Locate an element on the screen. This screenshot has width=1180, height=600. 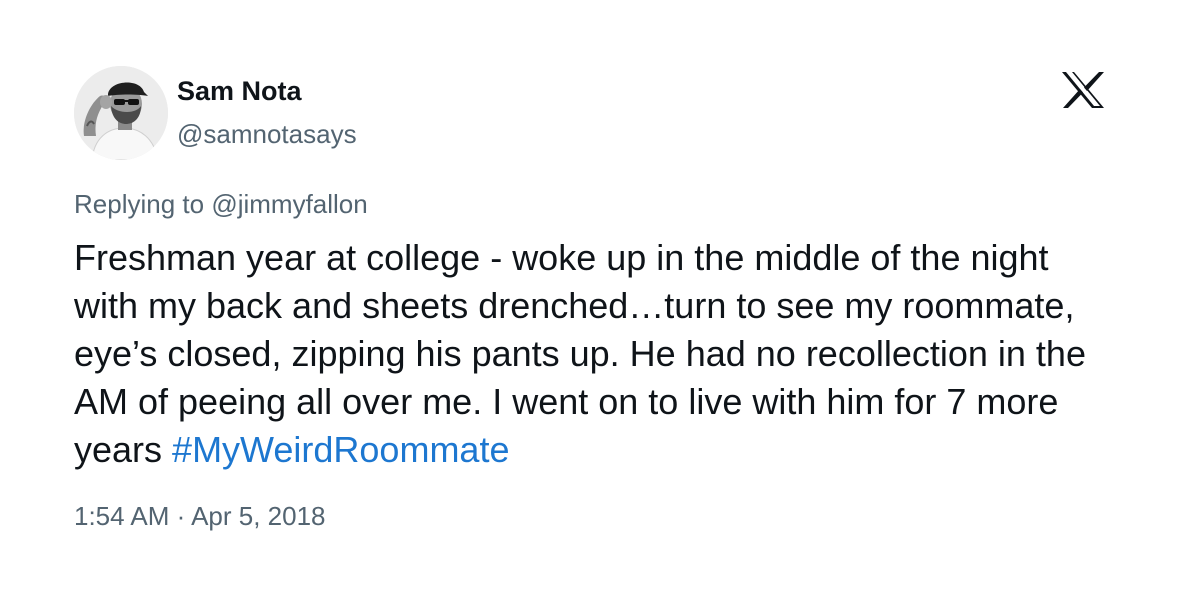
user-avatar-photo-icon is located at coordinates (121, 113).